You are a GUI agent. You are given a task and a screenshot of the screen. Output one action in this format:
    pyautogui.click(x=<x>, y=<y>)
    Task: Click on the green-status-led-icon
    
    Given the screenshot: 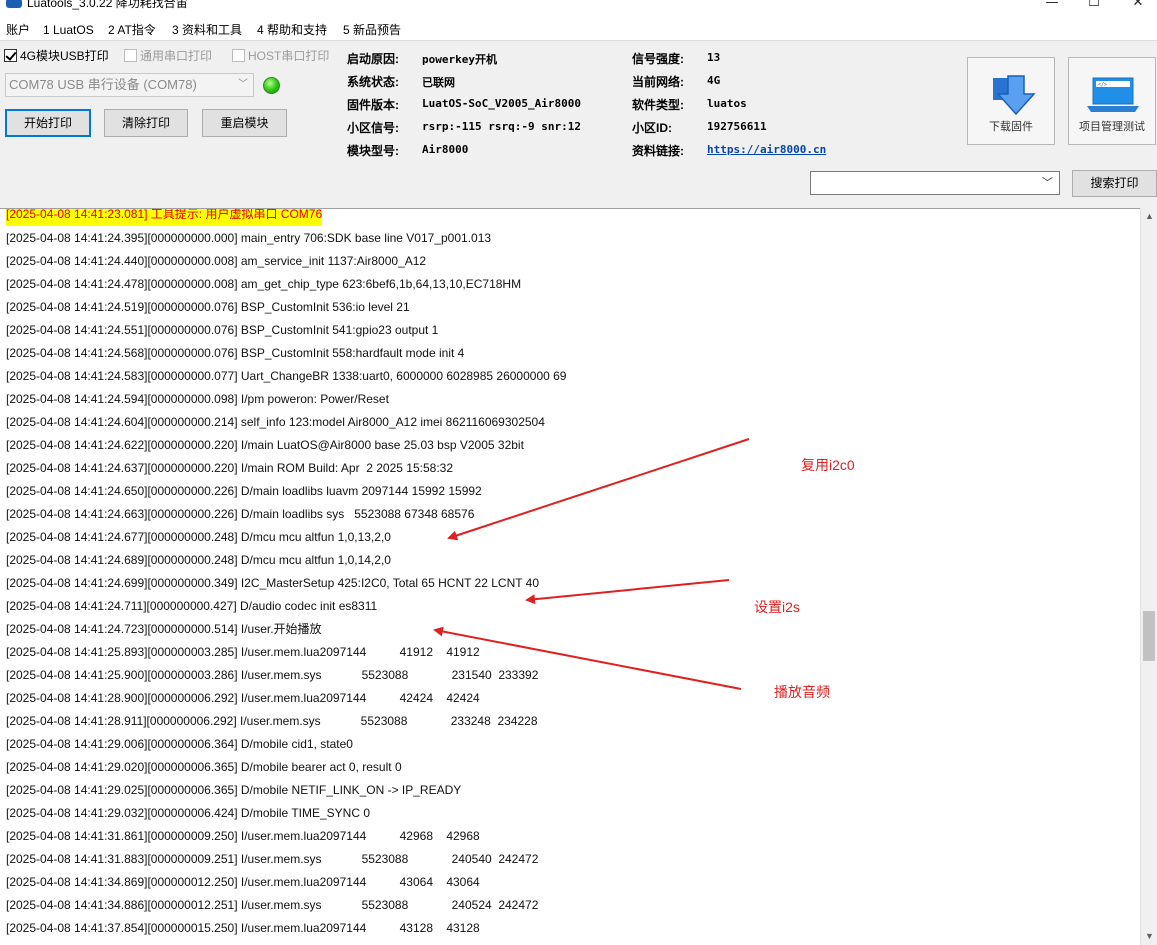 What is the action you would take?
    pyautogui.click(x=271, y=85)
    